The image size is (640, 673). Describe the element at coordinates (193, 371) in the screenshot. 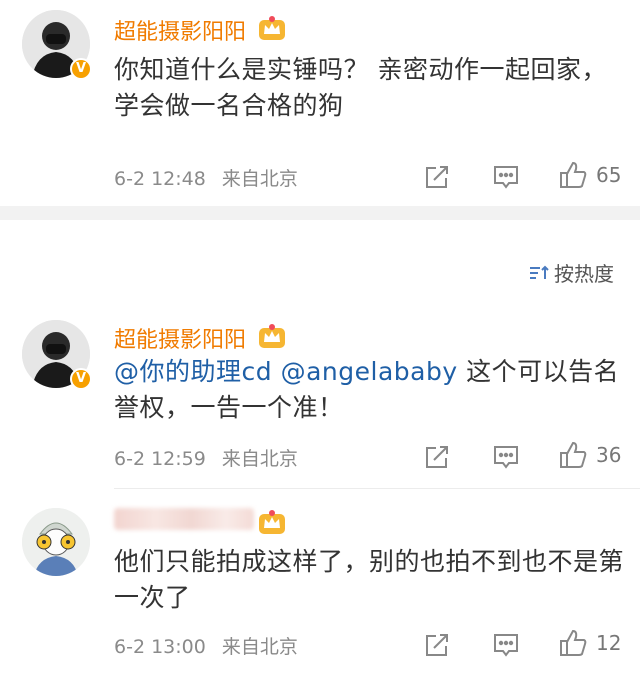

I see `mention-link: @你的助理cd` at that location.